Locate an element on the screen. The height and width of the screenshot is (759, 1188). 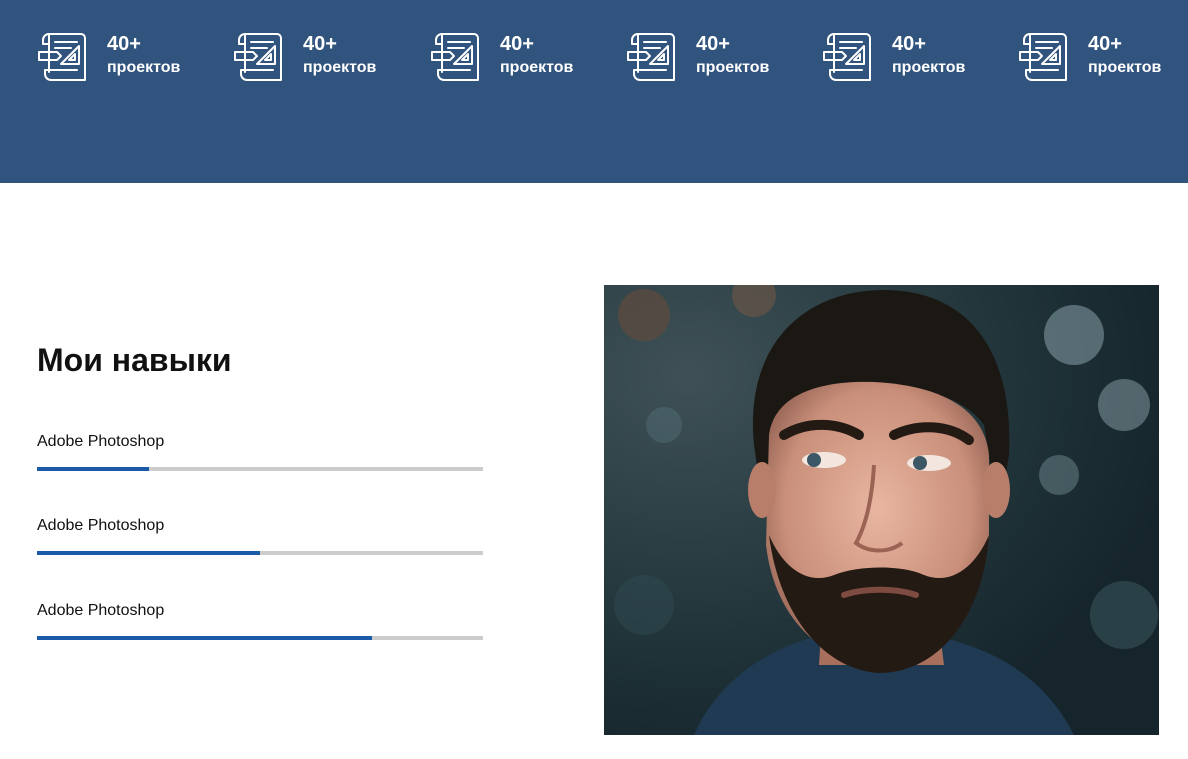
skills-title: Мои навыки is located at coordinates (134, 360).